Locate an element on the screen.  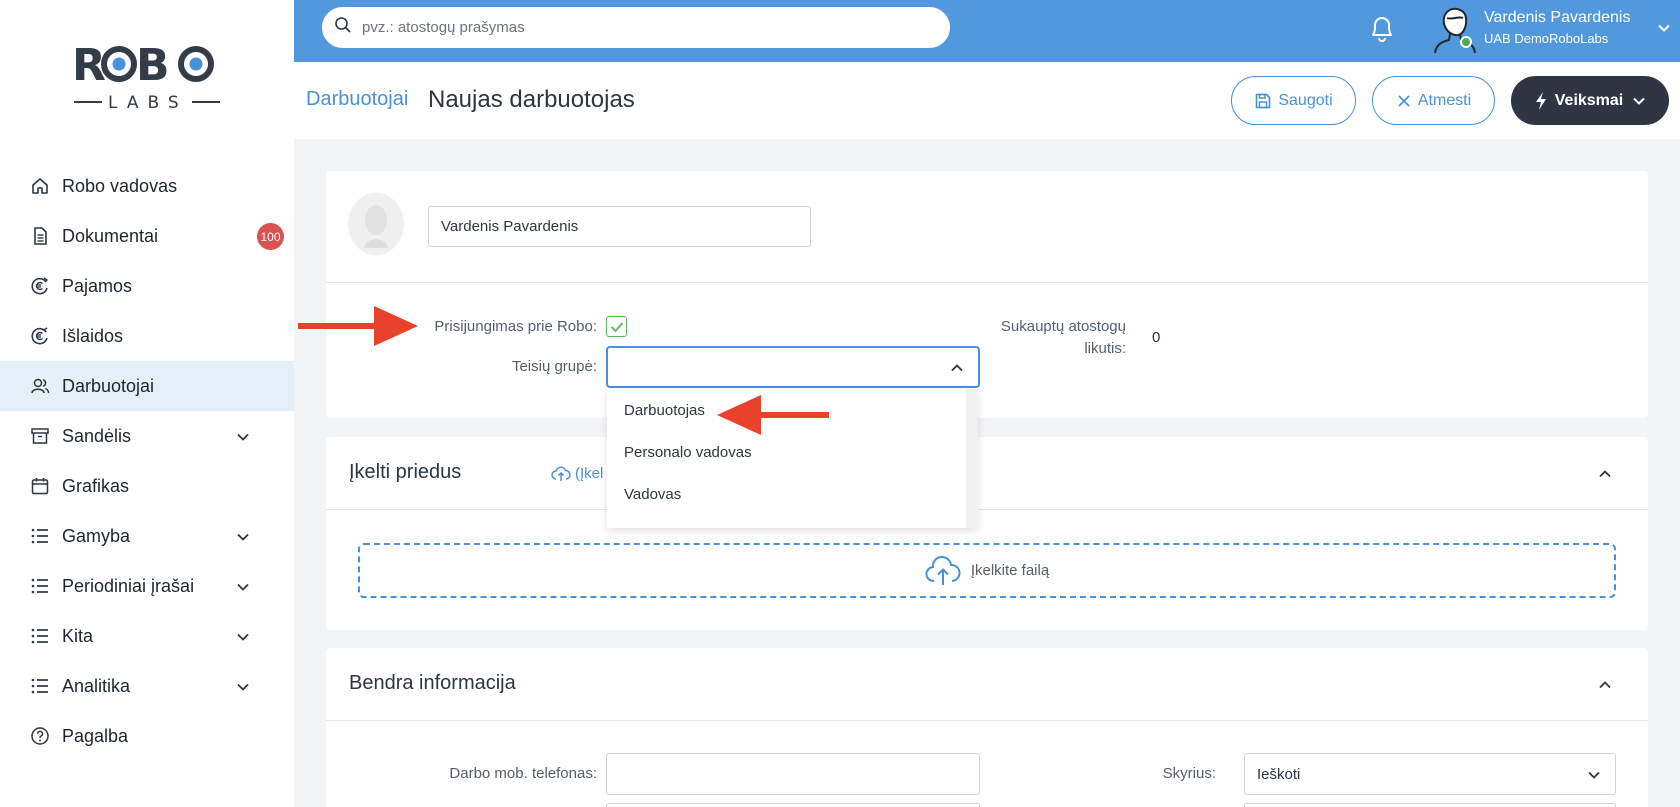
sidebar-item-label: Periodiniai įrašai is located at coordinates (128, 585).